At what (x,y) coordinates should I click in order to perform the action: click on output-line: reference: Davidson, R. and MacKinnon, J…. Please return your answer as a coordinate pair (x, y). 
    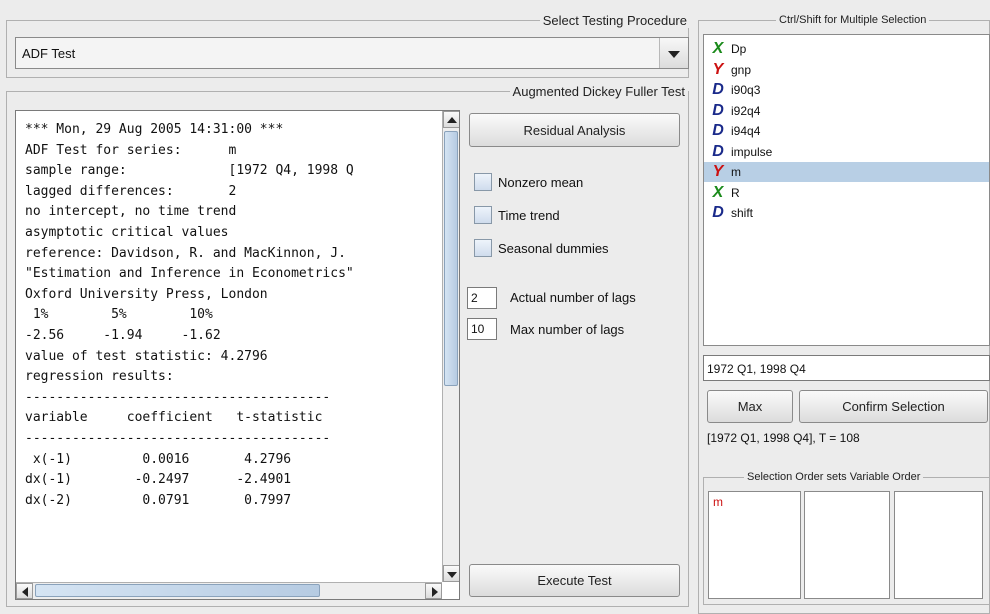
    Looking at the image, I should click on (185, 253).